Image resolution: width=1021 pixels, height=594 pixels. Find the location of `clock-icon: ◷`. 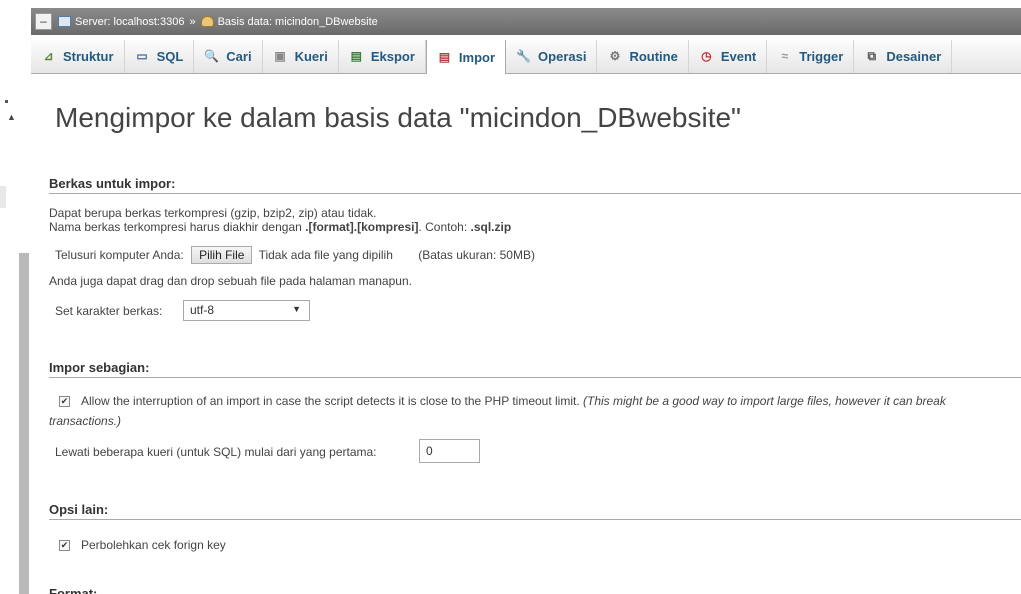

clock-icon: ◷ is located at coordinates (706, 56).